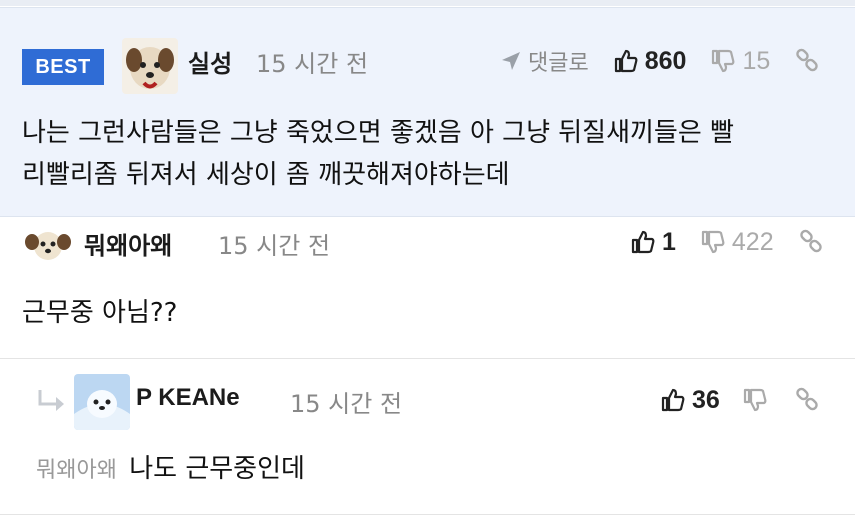  Describe the element at coordinates (188, 398) in the screenshot. I see `nickname: P KEANe` at that location.